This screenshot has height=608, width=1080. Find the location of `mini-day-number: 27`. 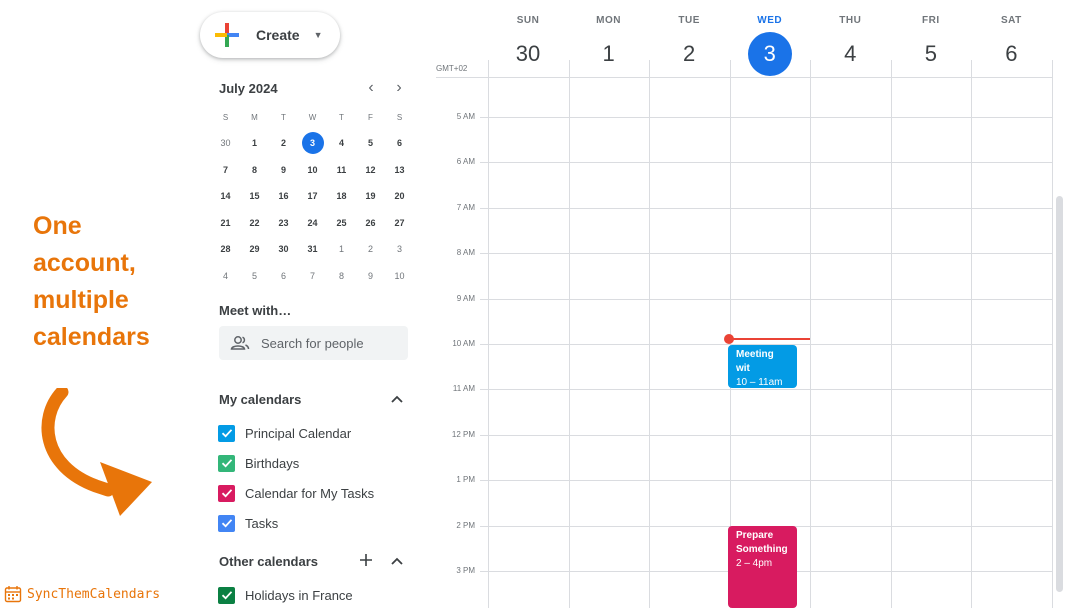

mini-day-number: 27 is located at coordinates (399, 222).